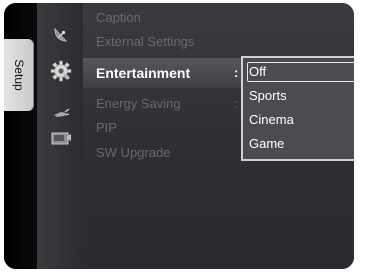 The image size is (368, 273). I want to click on dropdown-option-sports: Sports, so click(268, 95).